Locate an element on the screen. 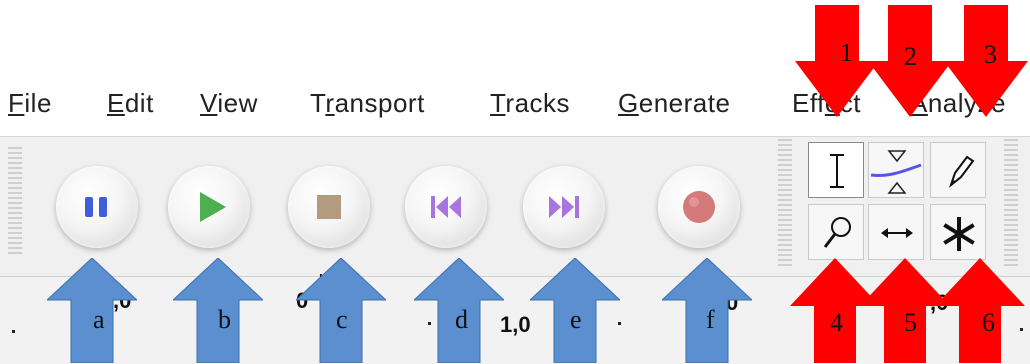  record-icon is located at coordinates (699, 207).